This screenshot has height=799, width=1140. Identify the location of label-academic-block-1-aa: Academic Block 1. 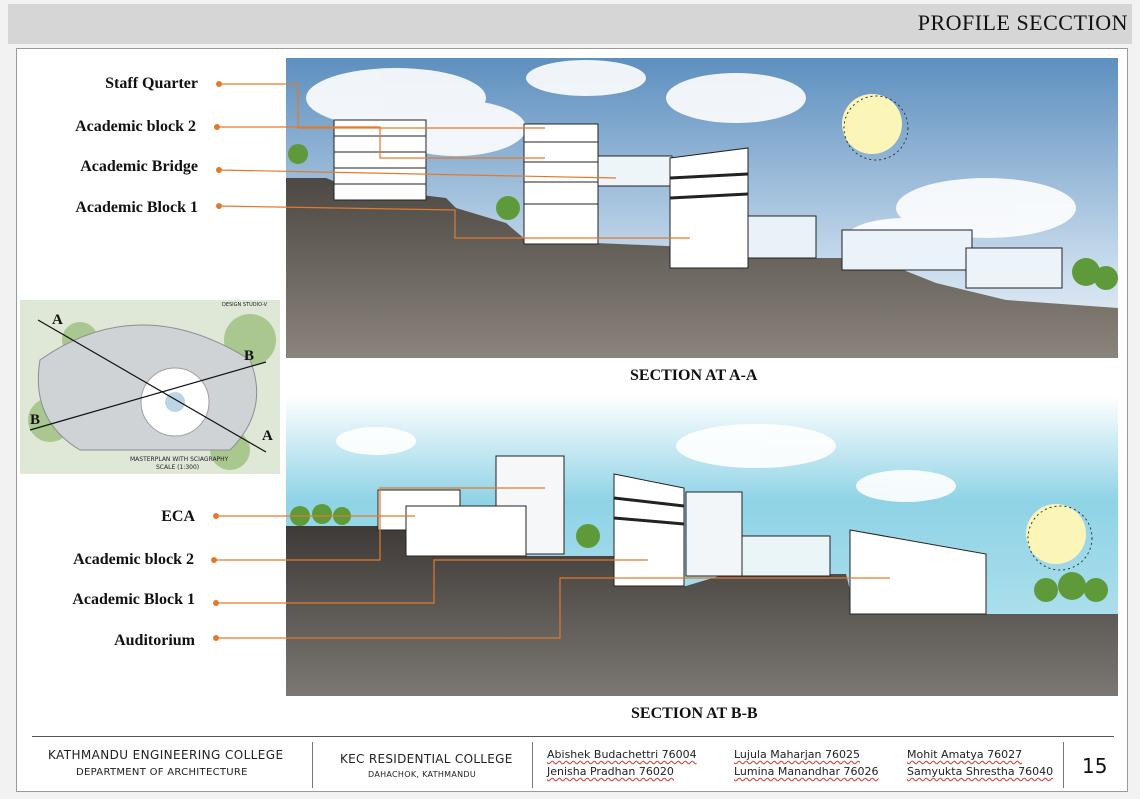
(136, 207).